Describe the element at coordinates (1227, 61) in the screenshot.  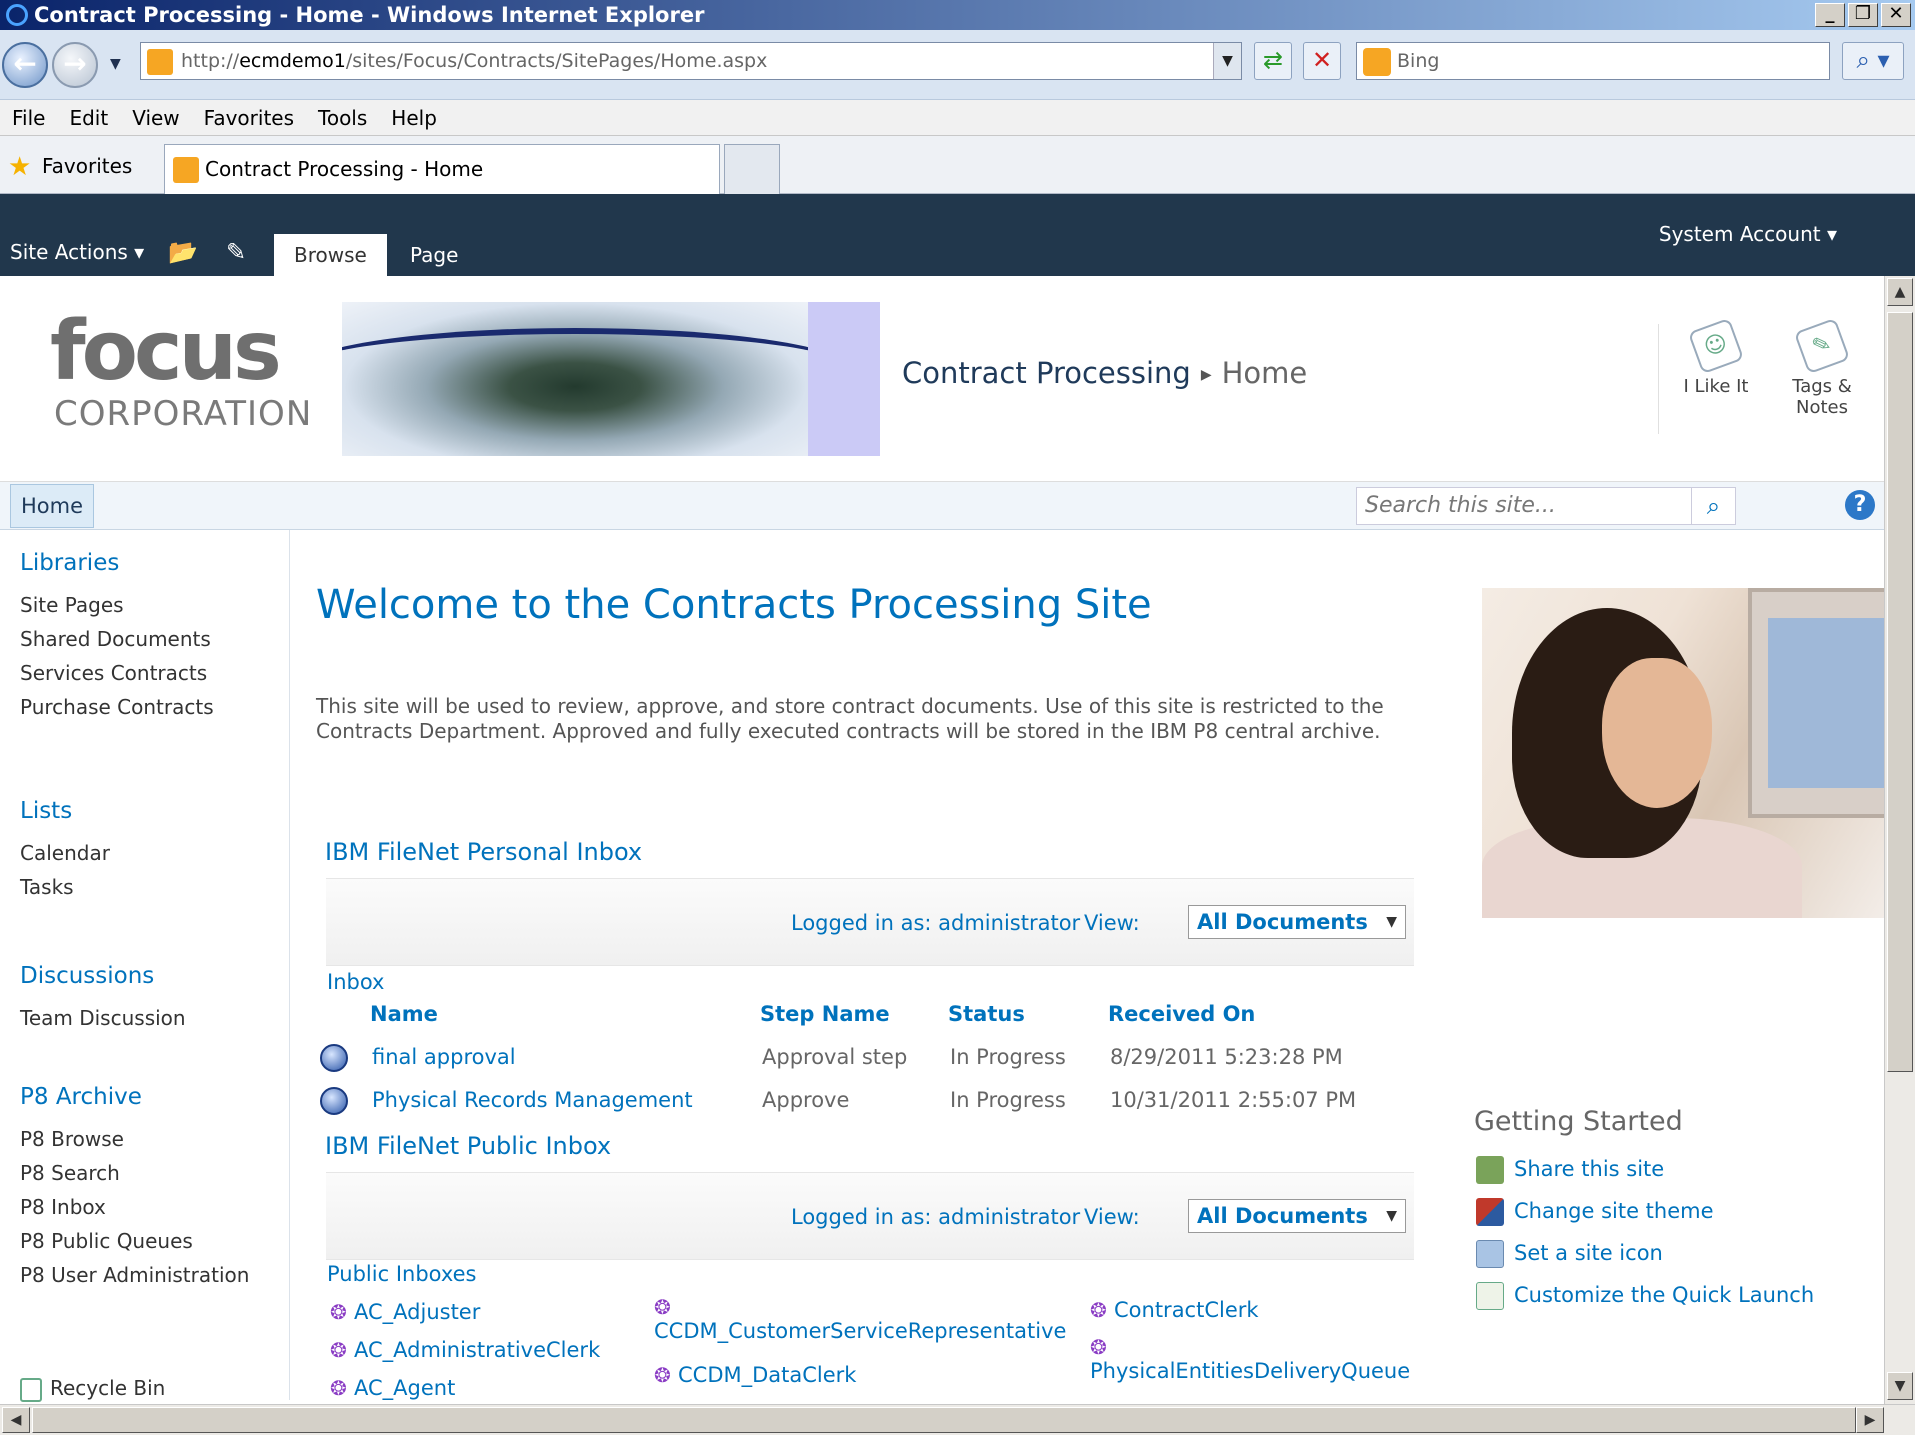
I see `url-dropdown-icon: ▼` at that location.